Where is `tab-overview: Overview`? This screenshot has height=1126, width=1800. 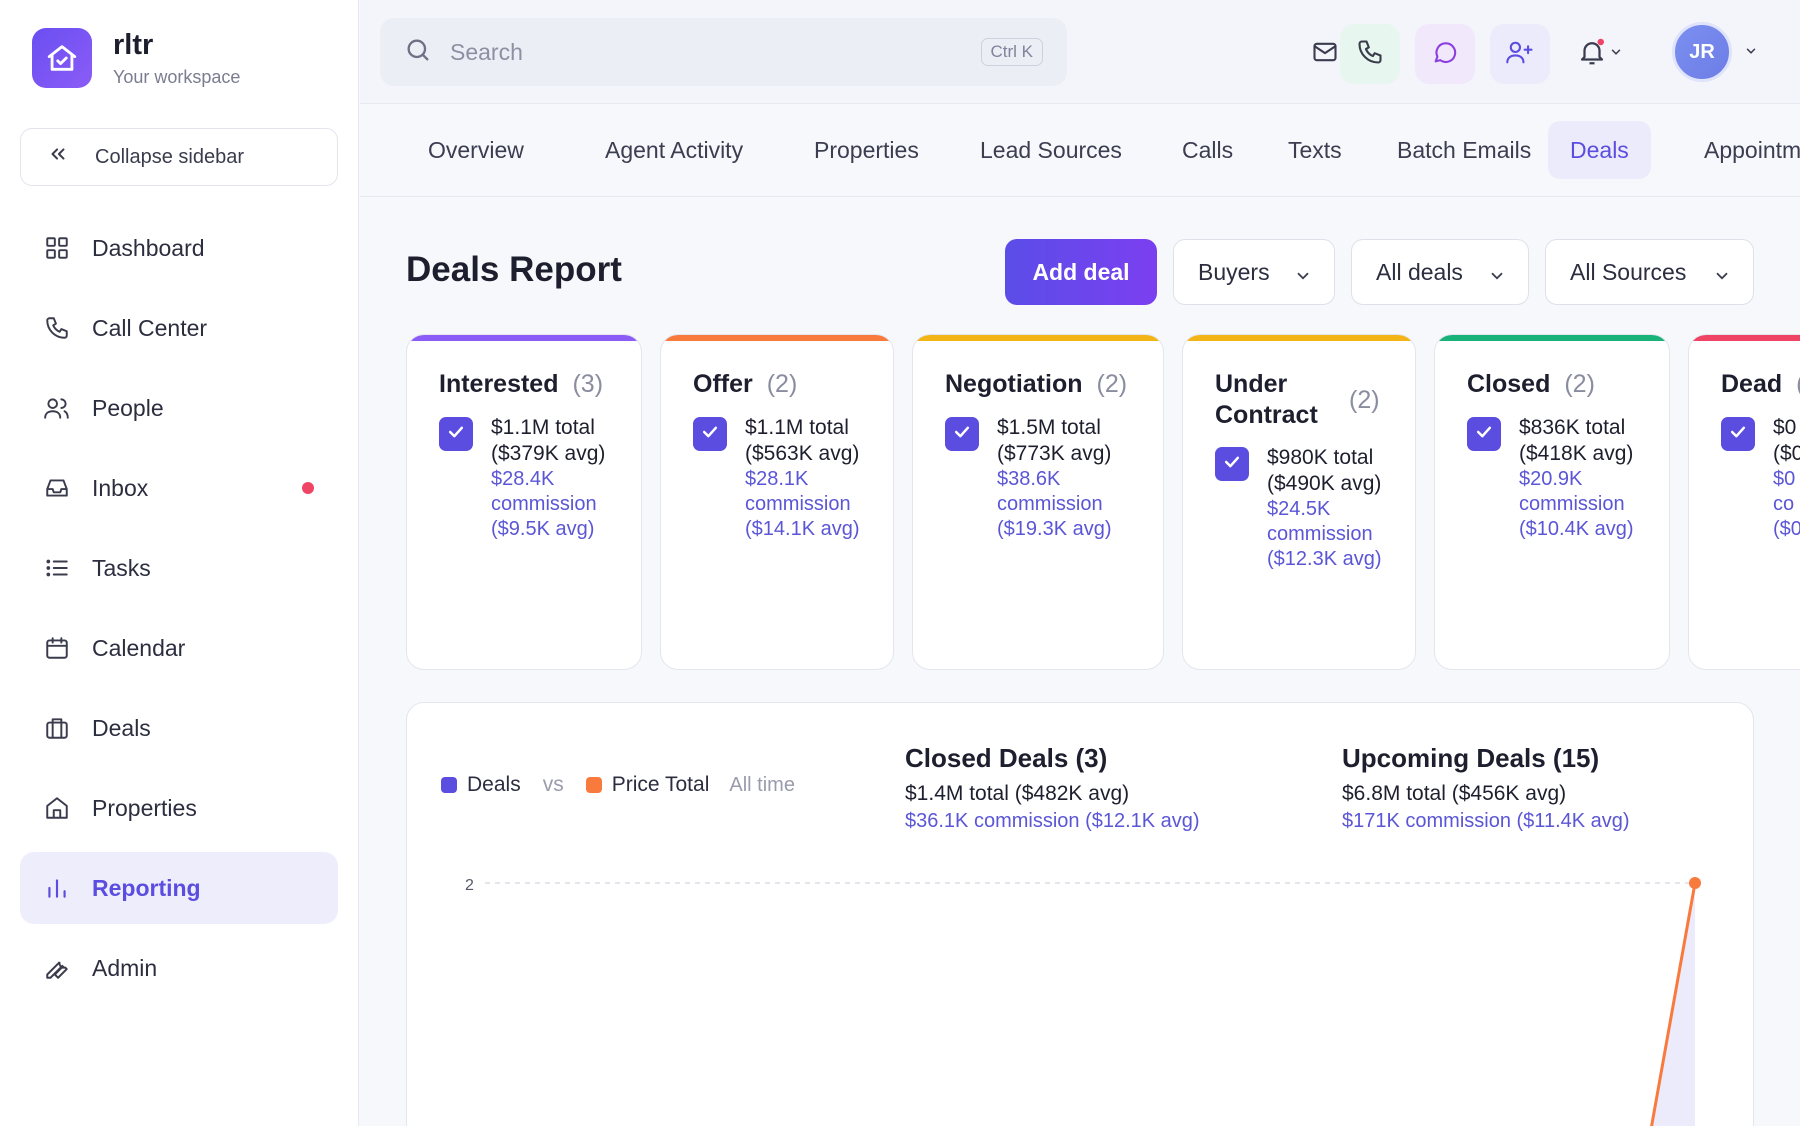 tab-overview: Overview is located at coordinates (476, 150).